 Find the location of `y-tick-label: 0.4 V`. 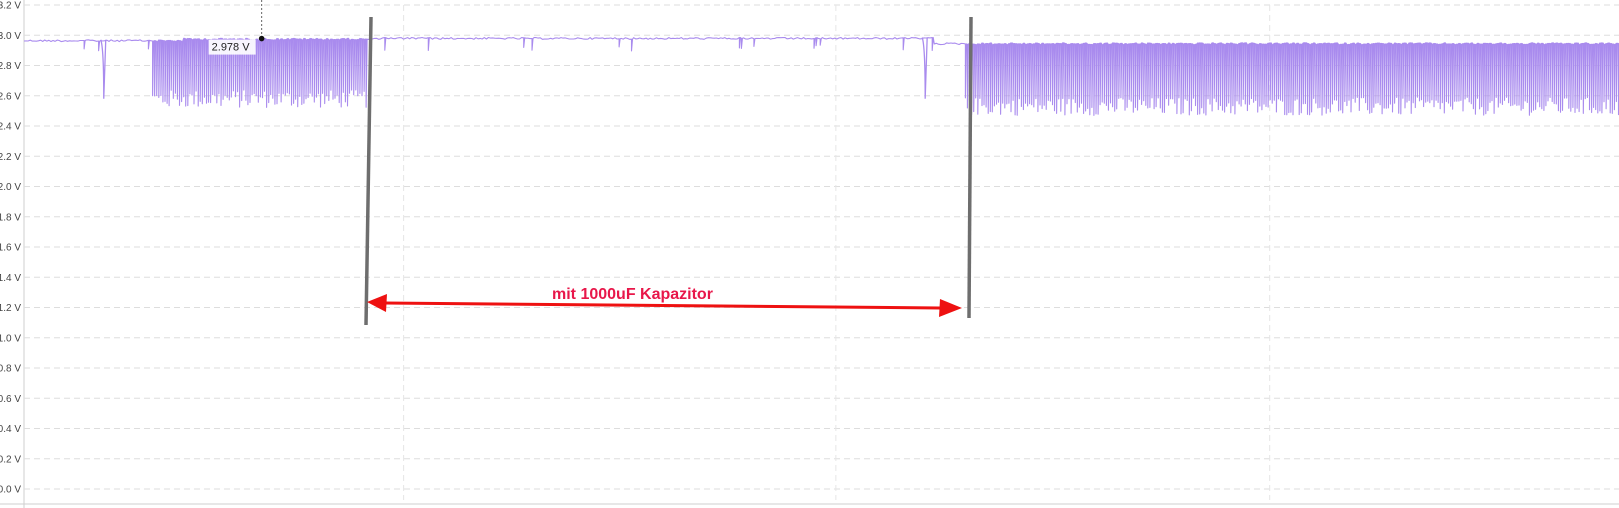

y-tick-label: 0.4 V is located at coordinates (10, 429).